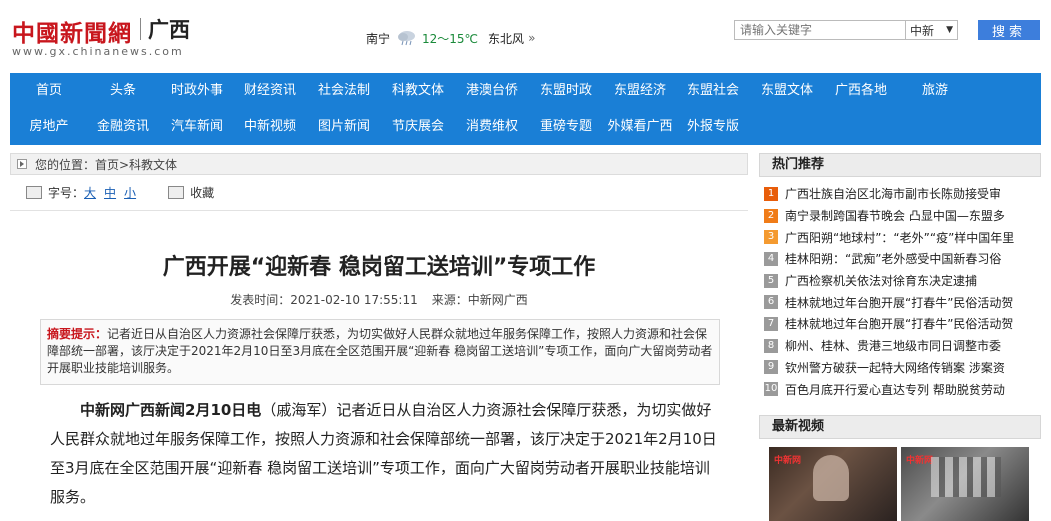 This screenshot has width=1051, height=521. What do you see at coordinates (893, 194) in the screenshot?
I see `hot-item-title: 广西壮族自治区北海市副市长陈勋接受审` at bounding box center [893, 194].